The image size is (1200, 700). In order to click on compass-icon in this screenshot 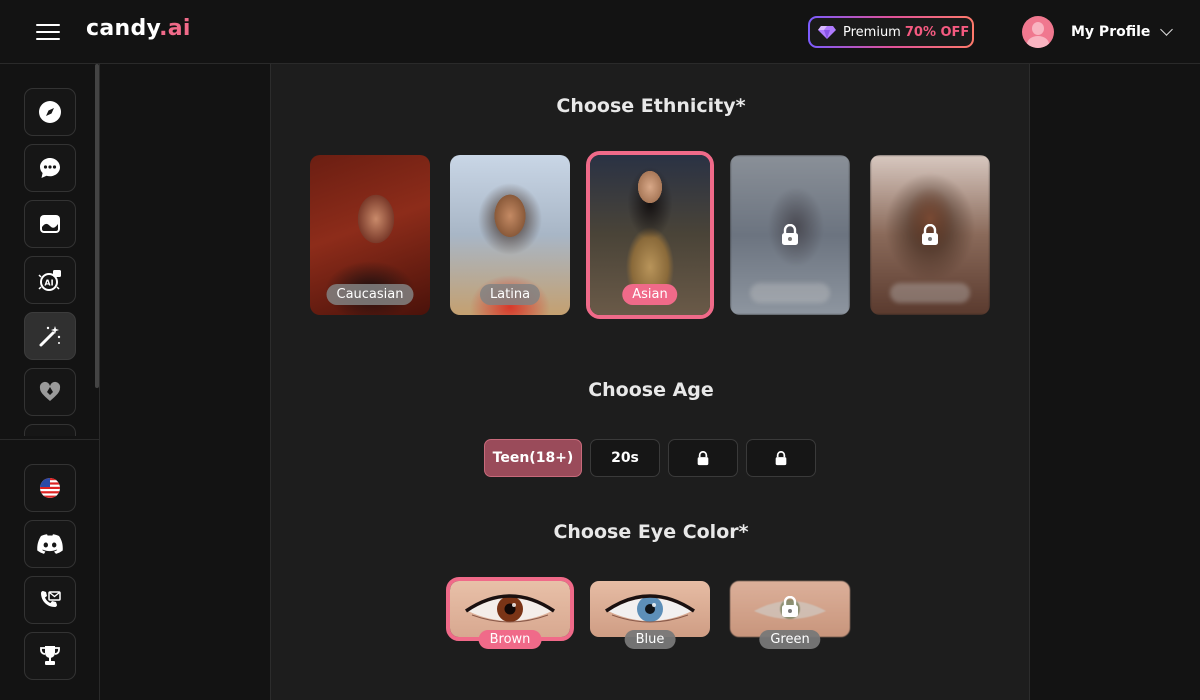, I will do `click(50, 112)`.